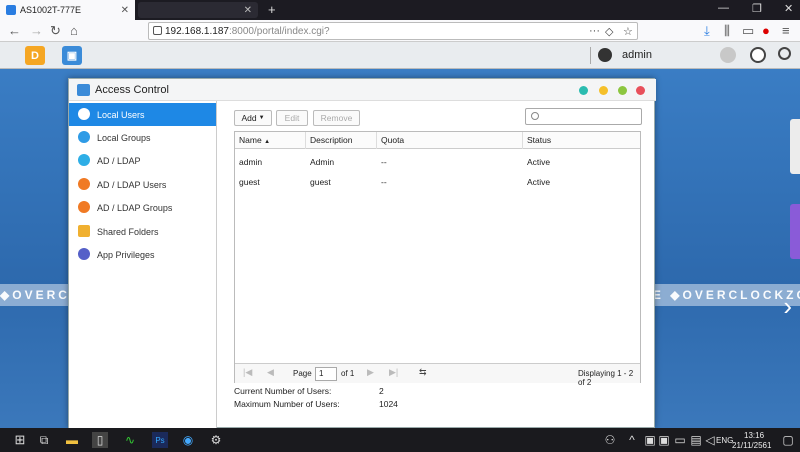 The image size is (800, 452). I want to click on reload-icon: ↻, so click(55, 31).